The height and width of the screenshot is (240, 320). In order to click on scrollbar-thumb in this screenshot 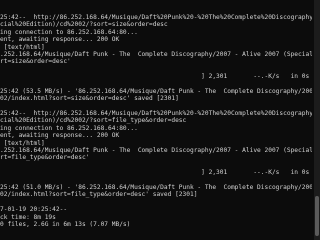, I will do `click(317, 216)`.